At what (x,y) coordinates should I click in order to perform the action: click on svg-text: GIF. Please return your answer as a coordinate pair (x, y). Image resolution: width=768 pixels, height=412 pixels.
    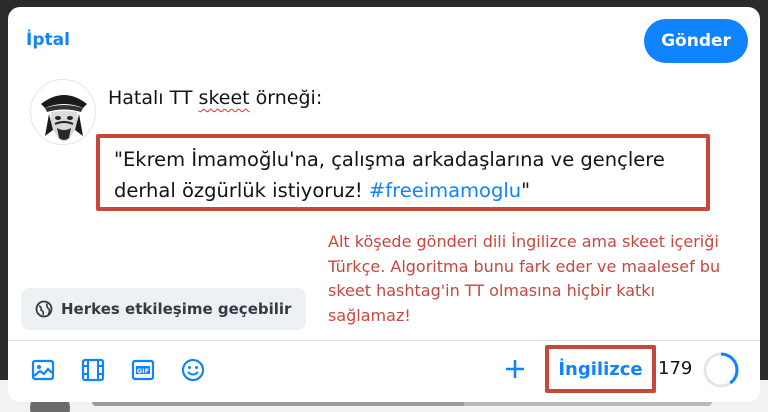
    Looking at the image, I should click on (143, 371).